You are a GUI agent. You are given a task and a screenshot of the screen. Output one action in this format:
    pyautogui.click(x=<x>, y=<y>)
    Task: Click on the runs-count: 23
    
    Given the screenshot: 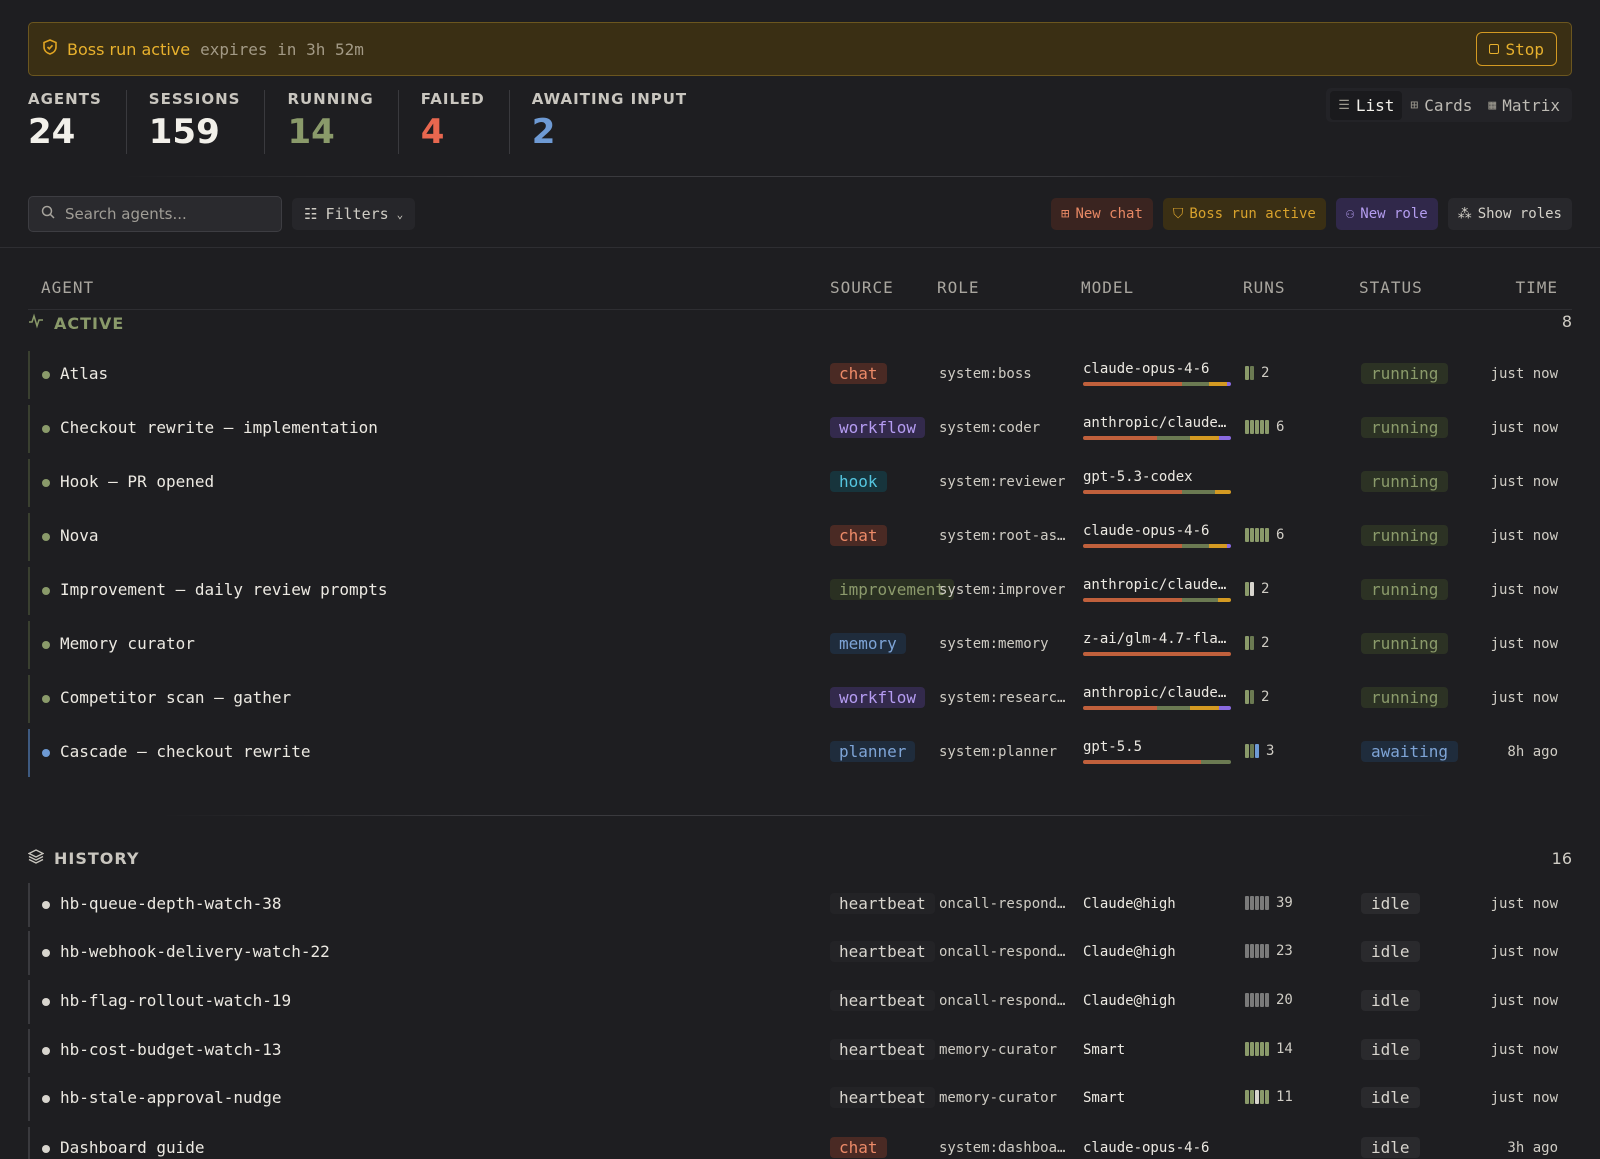 What is the action you would take?
    pyautogui.click(x=1284, y=951)
    